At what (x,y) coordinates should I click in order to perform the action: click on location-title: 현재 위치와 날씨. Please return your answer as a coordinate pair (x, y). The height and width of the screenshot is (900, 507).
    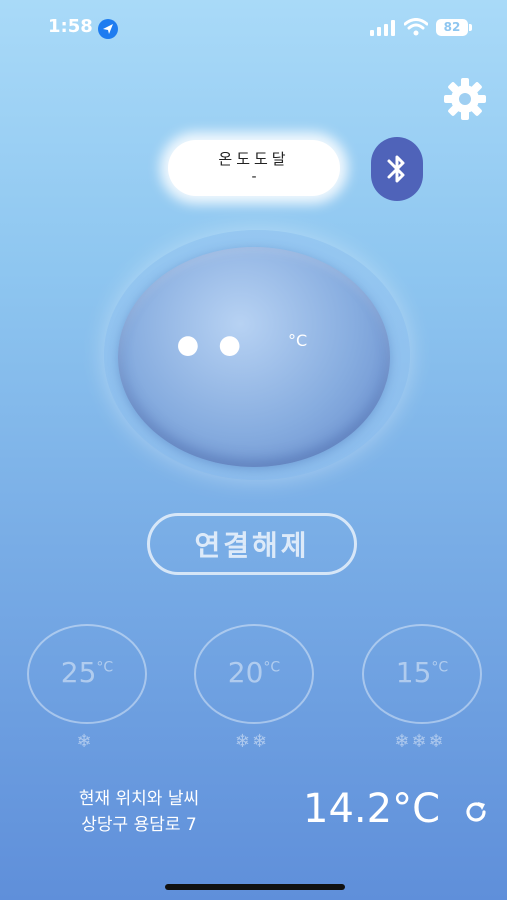
    Looking at the image, I should click on (139, 799).